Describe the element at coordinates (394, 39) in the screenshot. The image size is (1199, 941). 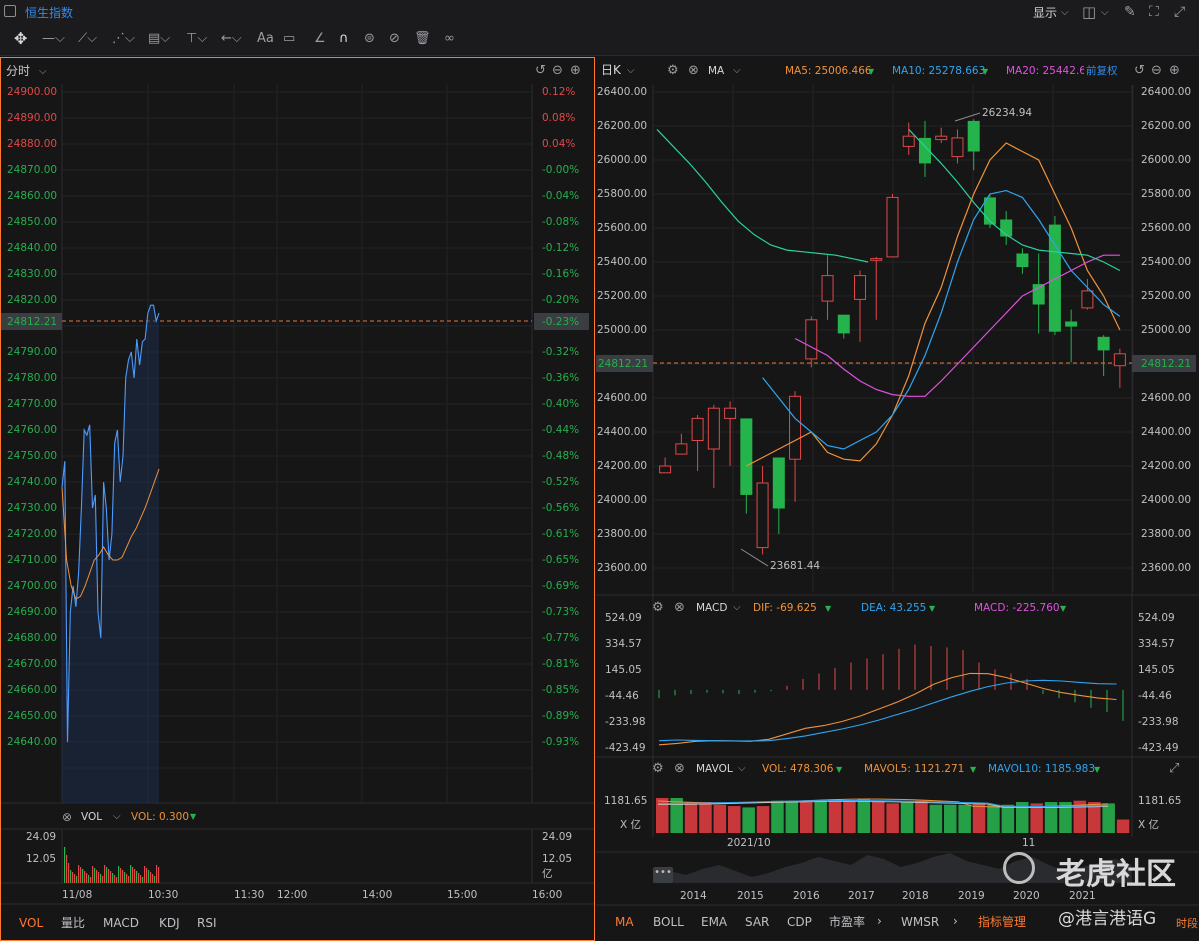
I see `hide-drawing-icon: ⊘` at that location.